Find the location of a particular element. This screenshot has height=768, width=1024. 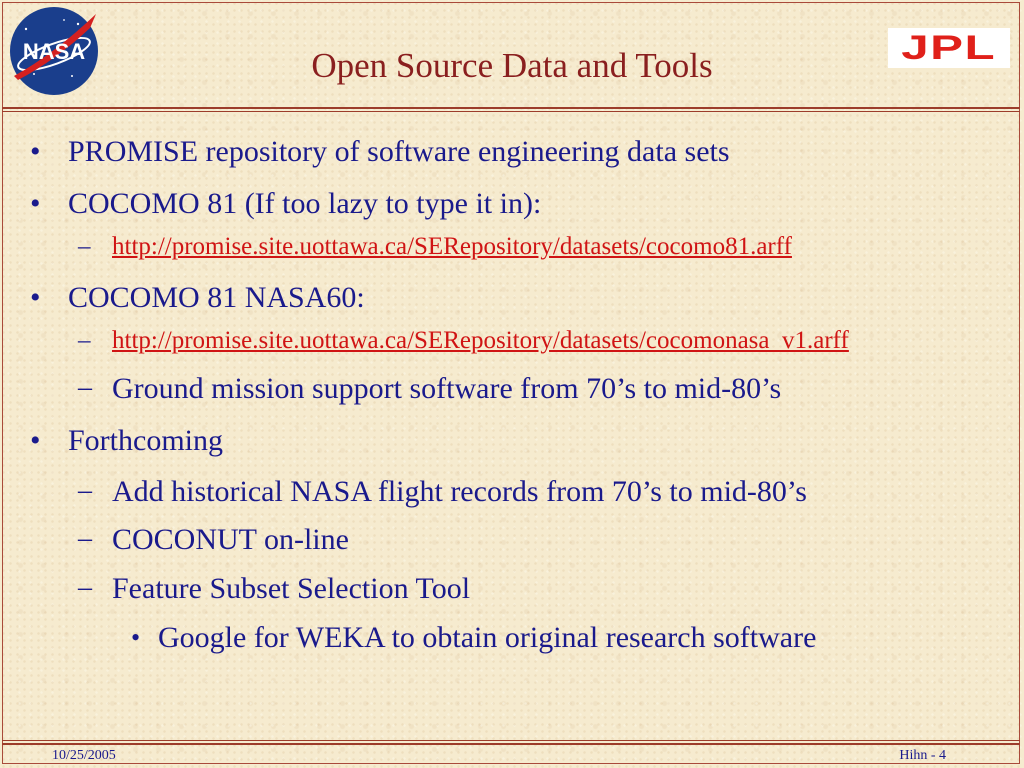

subitem-coconut: COCONUT on-line is located at coordinates (230, 539).